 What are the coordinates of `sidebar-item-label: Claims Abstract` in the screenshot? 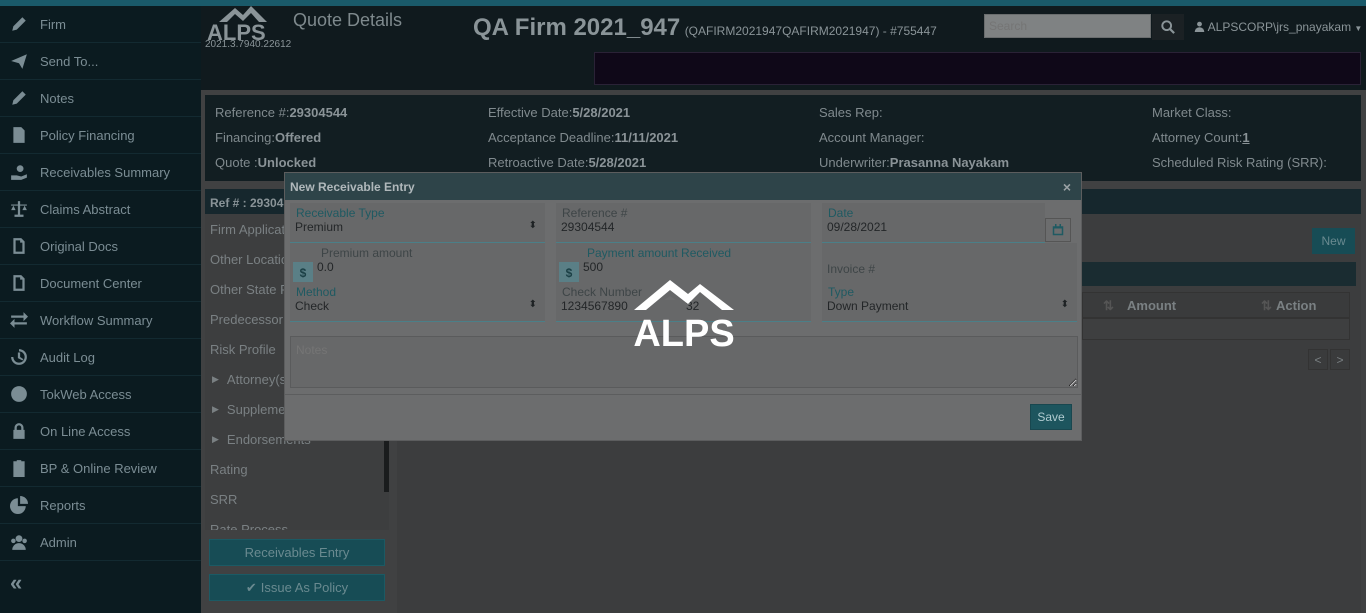 It's located at (85, 209).